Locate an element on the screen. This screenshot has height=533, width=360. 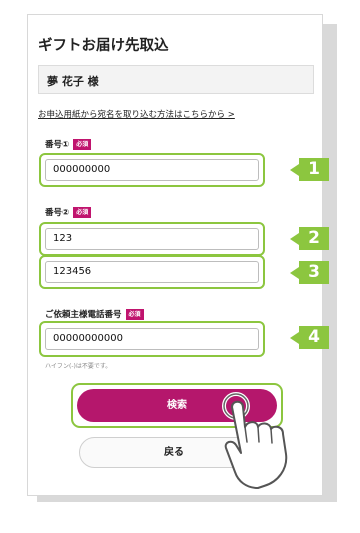
phone-label: ご依頼主様電話番号 is located at coordinates (83, 315).